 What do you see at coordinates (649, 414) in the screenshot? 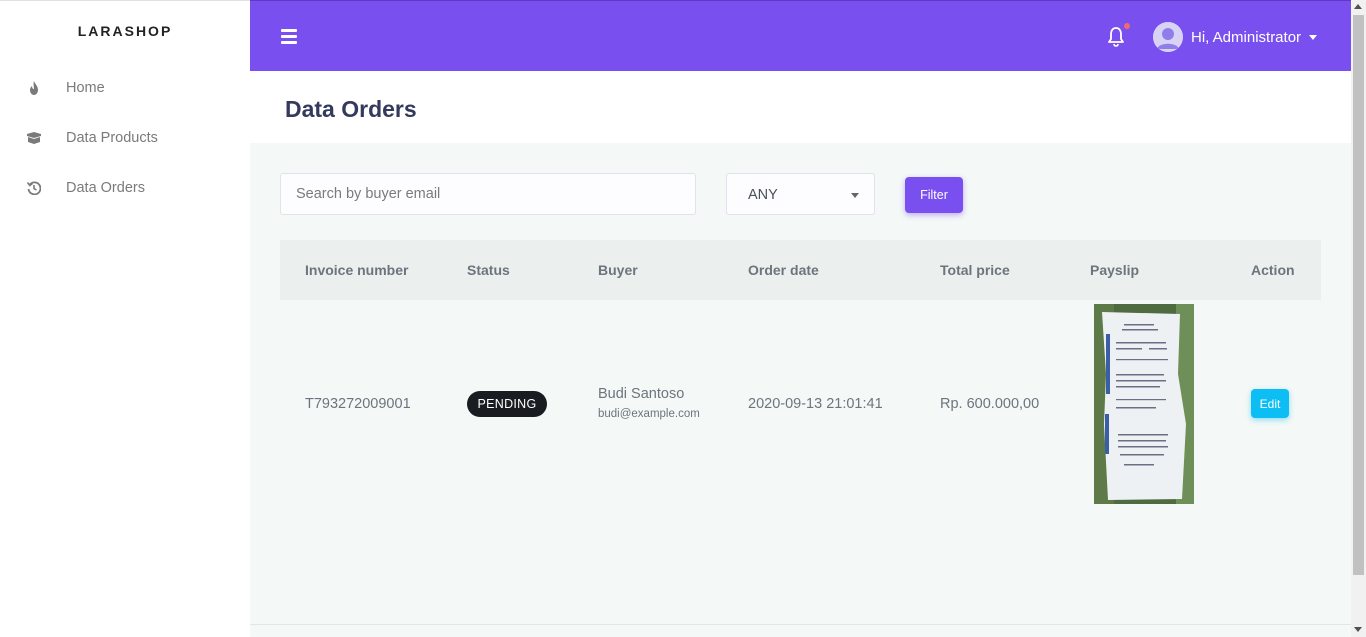
I see `buyer-email: budi@example.com` at bounding box center [649, 414].